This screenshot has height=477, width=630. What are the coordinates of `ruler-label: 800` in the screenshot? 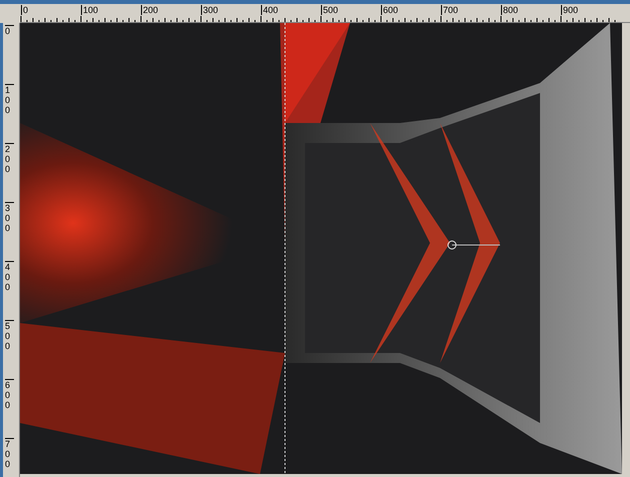 It's located at (509, 10).